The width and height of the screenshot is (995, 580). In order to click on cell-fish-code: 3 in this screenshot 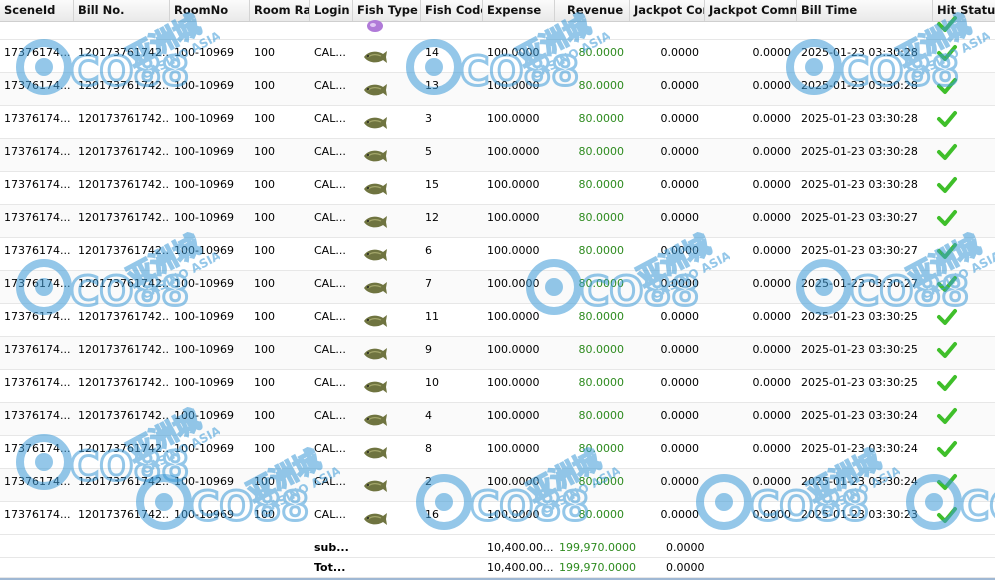, I will do `click(428, 118)`.